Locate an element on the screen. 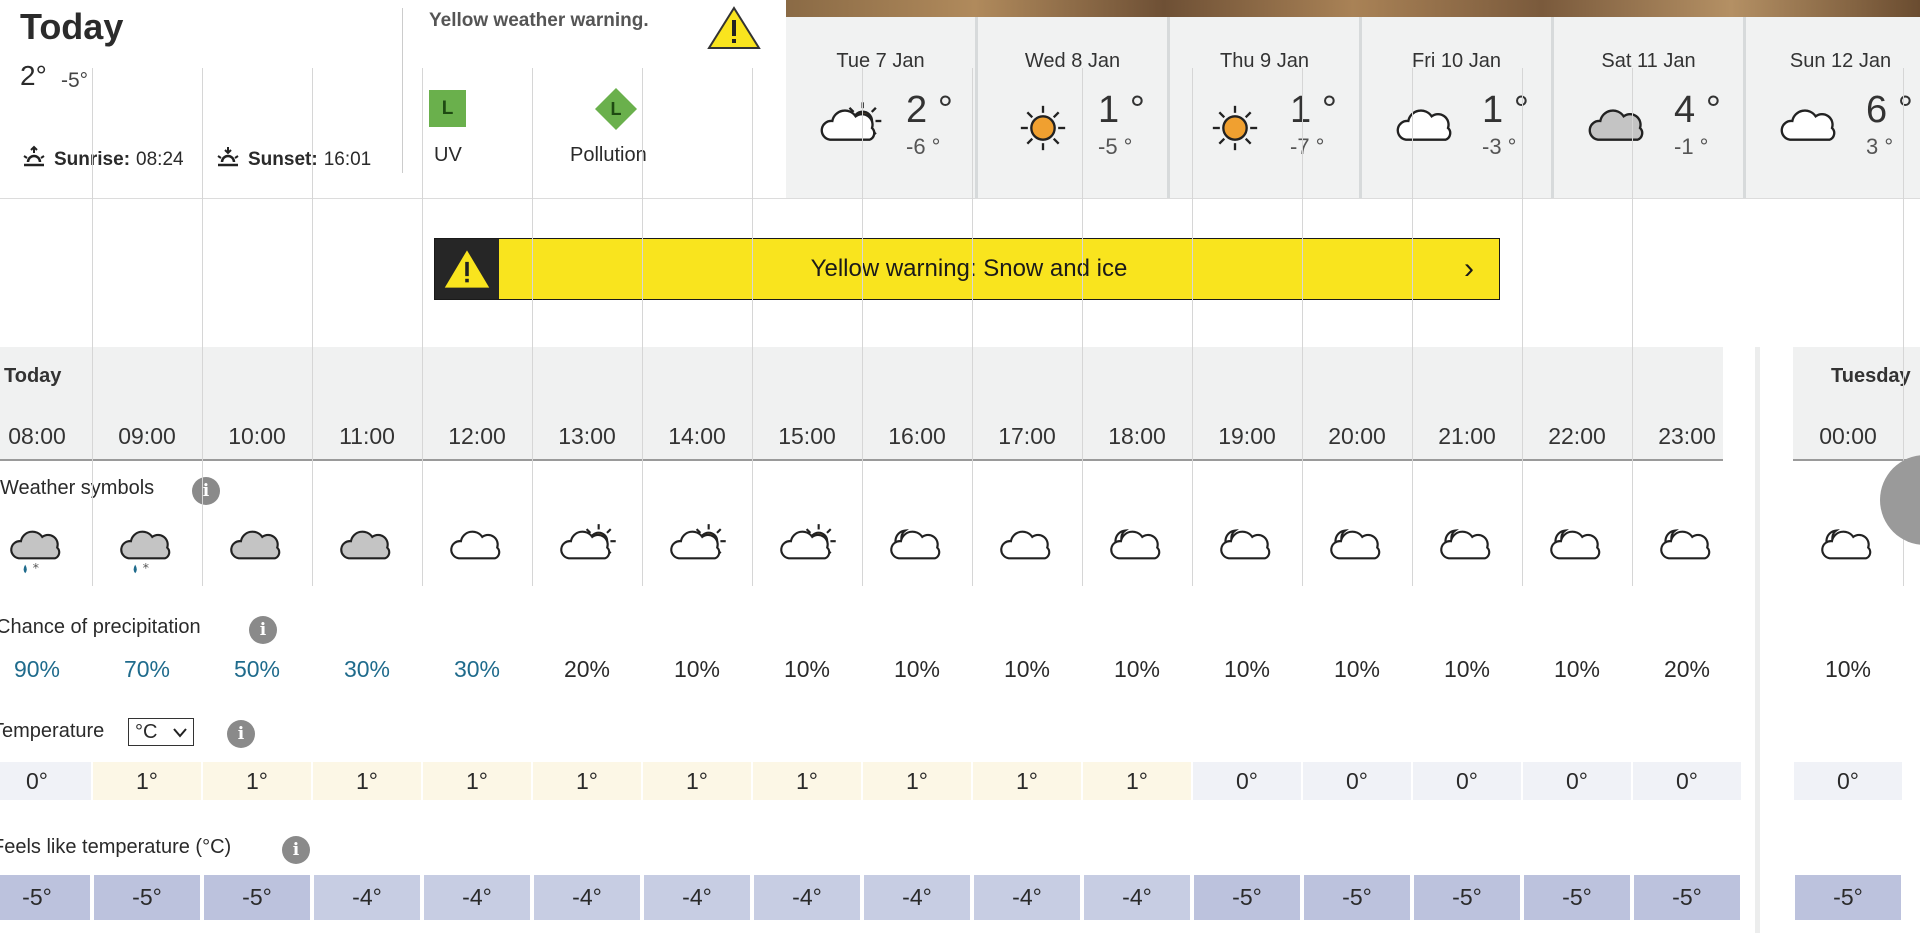  day-card-low: -7 ° is located at coordinates (1307, 146).